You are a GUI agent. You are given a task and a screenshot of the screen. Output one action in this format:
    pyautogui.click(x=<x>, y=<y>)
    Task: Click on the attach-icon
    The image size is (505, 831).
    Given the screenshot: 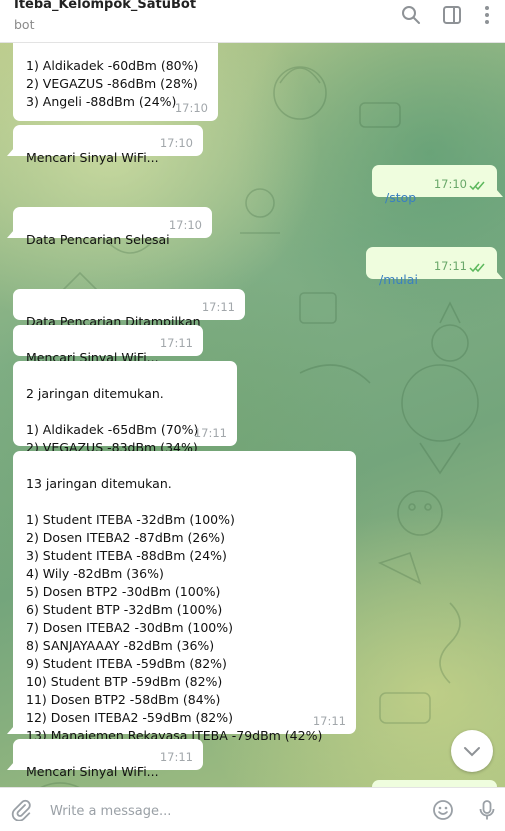 What is the action you would take?
    pyautogui.click(x=21, y=810)
    